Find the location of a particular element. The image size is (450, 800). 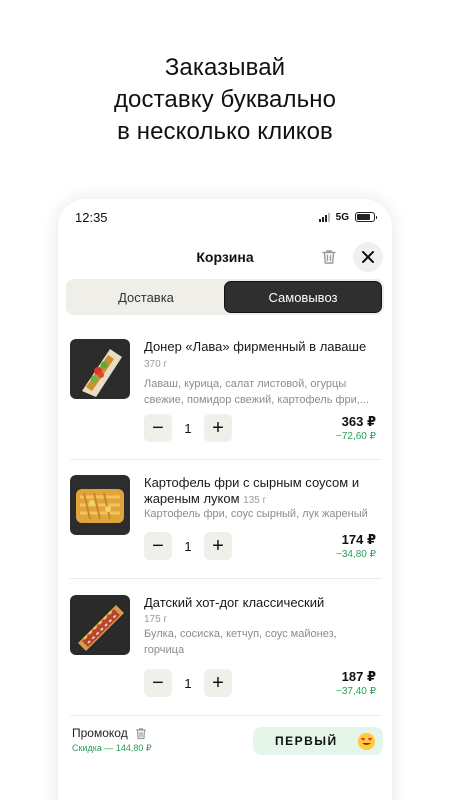

promo-label: Промокод is located at coordinates (100, 733).